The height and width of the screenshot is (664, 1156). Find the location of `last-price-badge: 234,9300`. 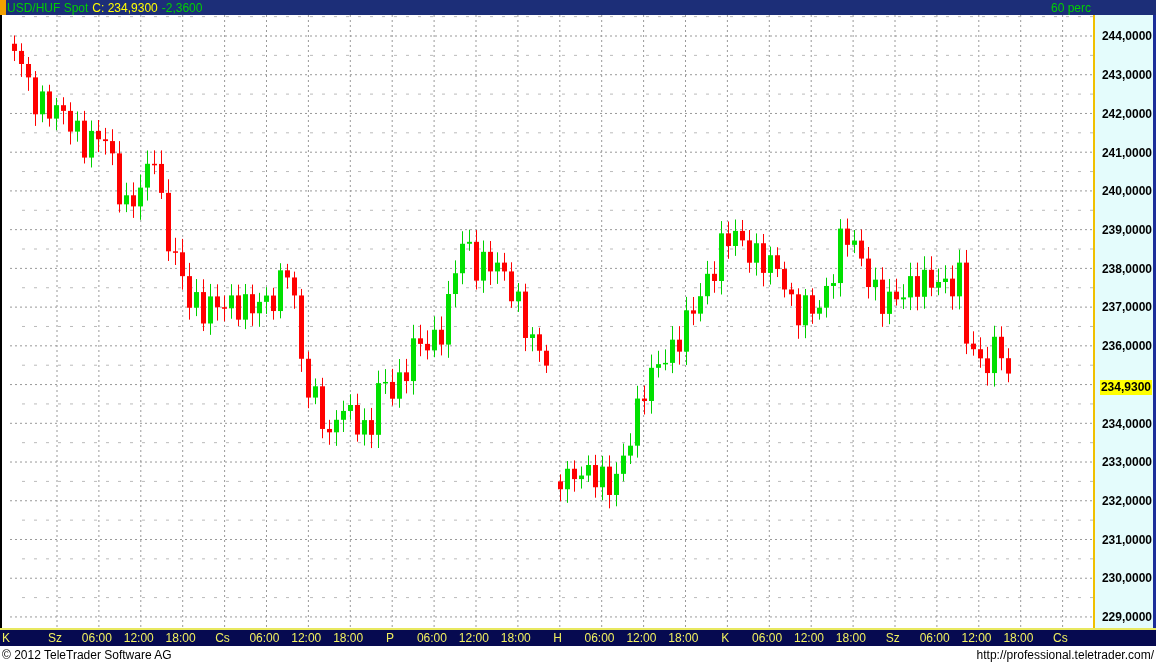

last-price-badge: 234,9300 is located at coordinates (1125, 387).